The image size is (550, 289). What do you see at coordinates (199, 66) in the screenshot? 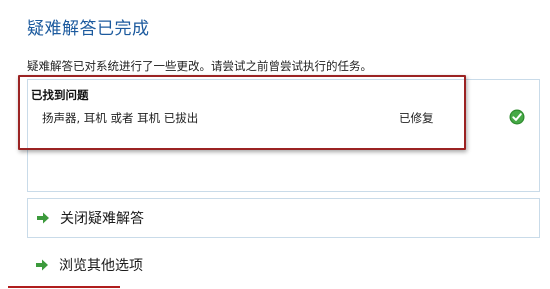
I see `description-text: 疑难解答已对系统进行了一些更改。请尝试之前曾尝试执行的任务。` at bounding box center [199, 66].